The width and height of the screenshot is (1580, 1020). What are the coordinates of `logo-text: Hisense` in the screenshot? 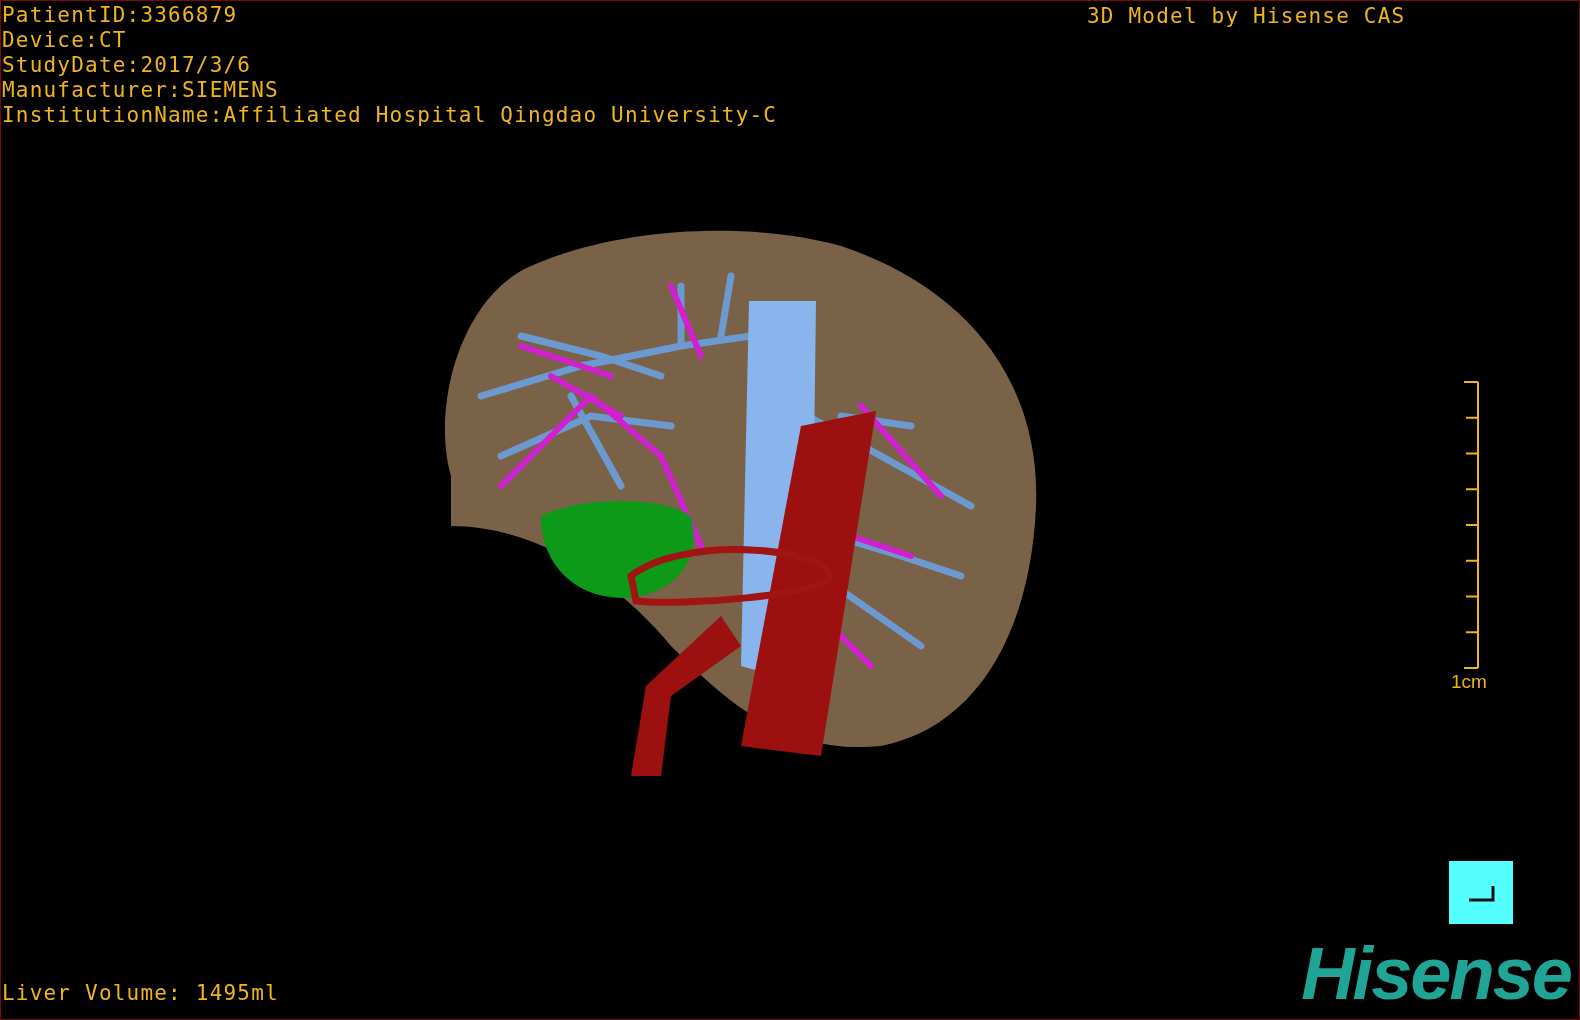 It's located at (1436, 974).